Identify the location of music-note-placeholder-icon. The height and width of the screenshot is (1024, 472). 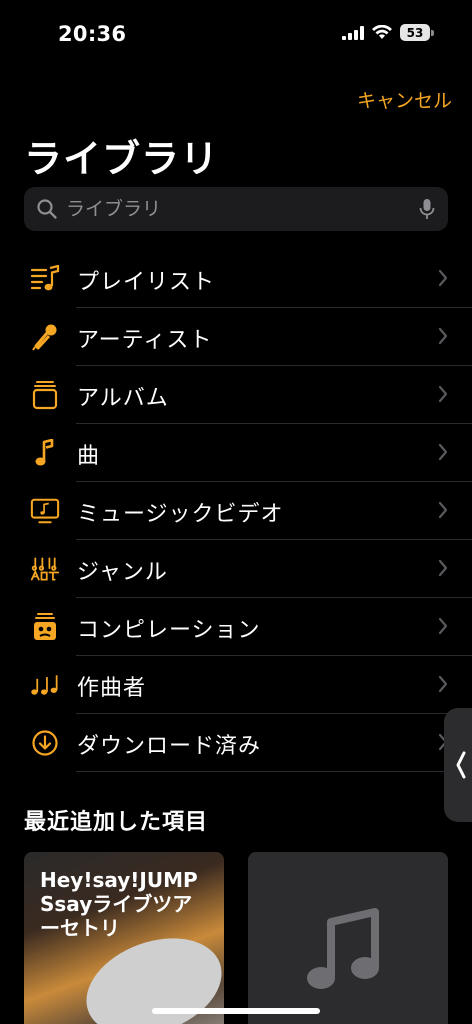
(343, 948).